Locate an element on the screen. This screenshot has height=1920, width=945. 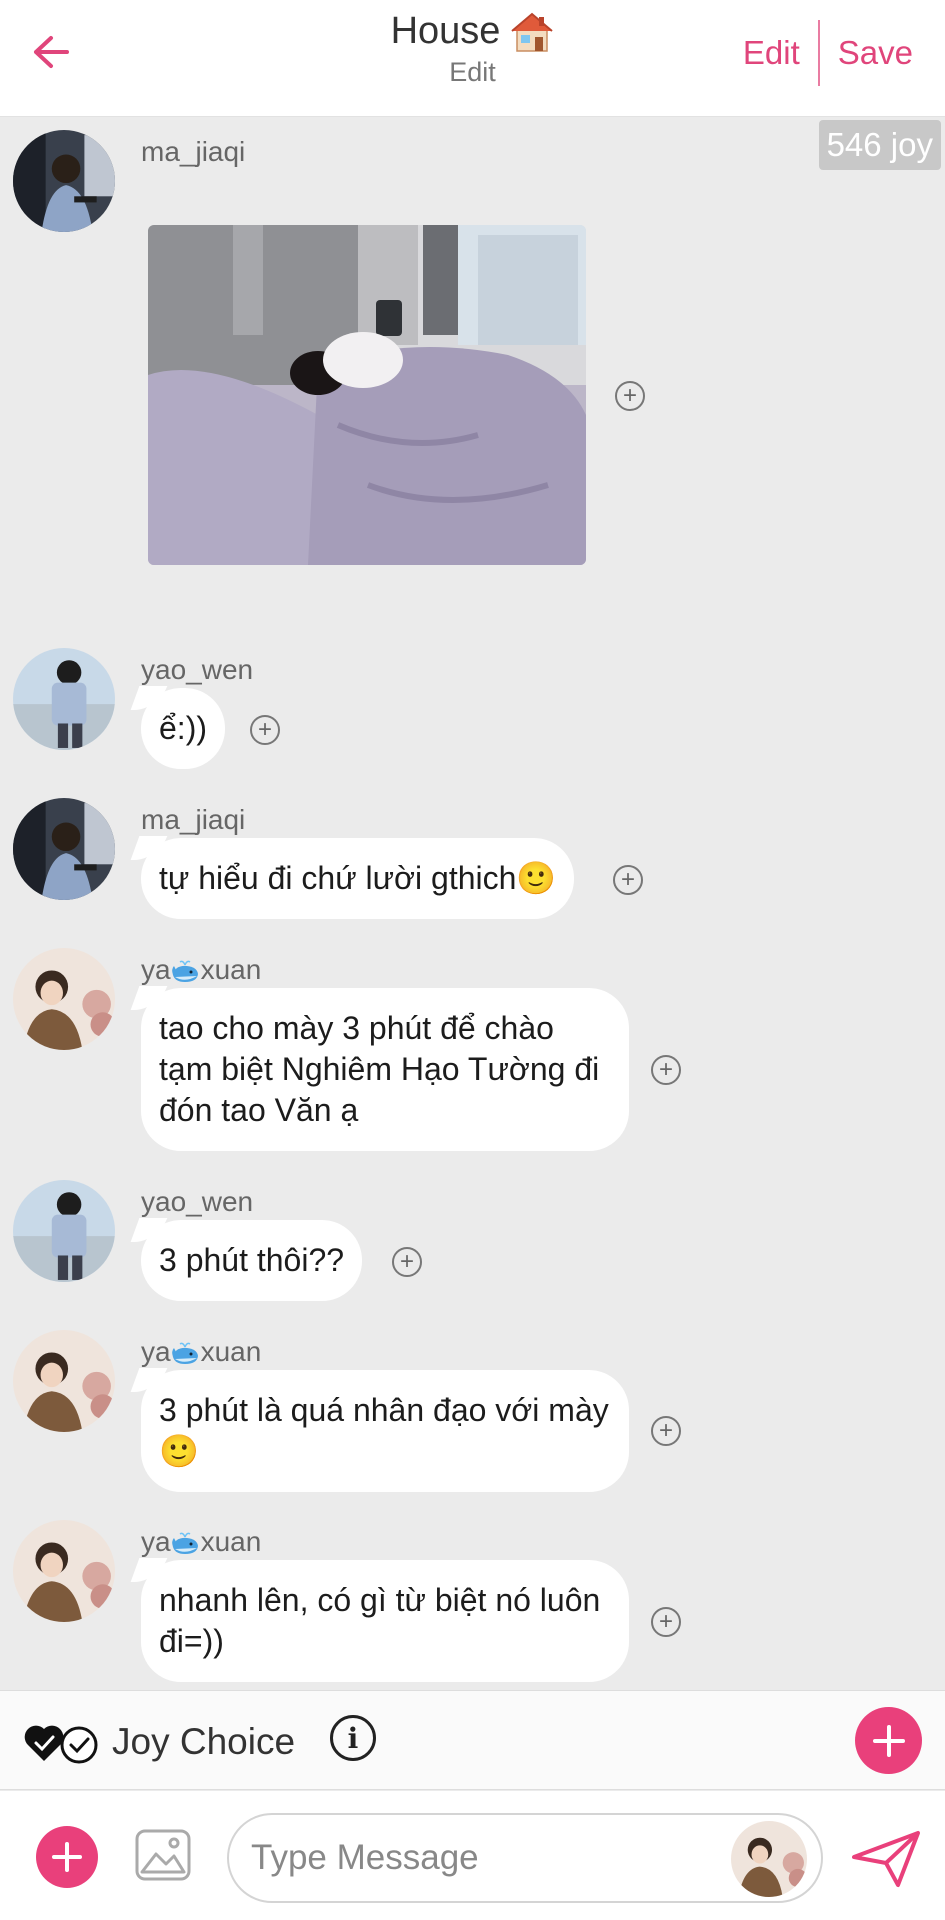
joy-choice-icon is located at coordinates (63, 1742).